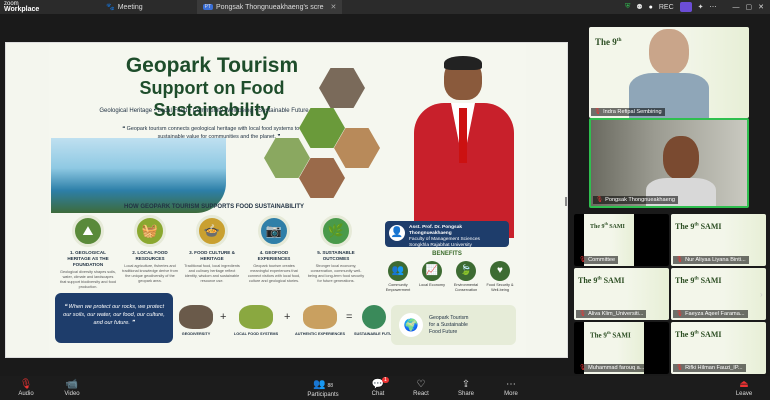  I want to click on record-icon: ●, so click(650, 7).